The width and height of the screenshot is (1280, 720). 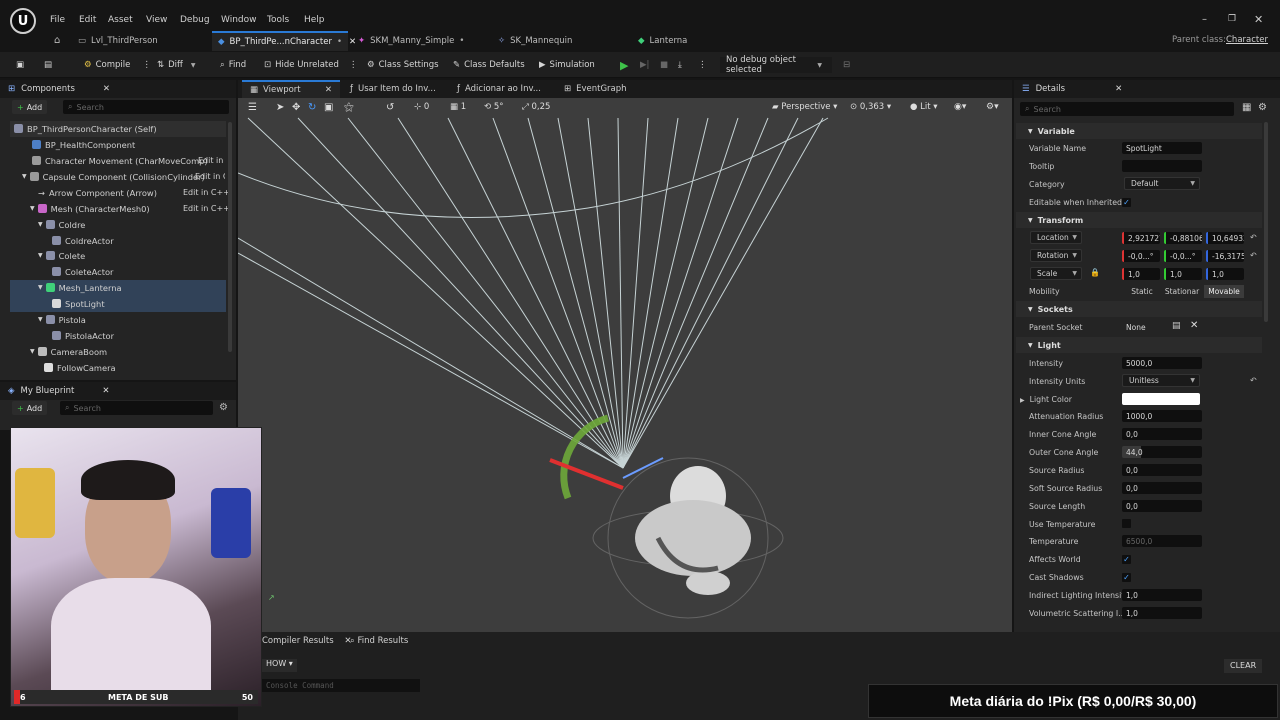 I want to click on diff-button: ⇅ Diff ▼, so click(x=178, y=65).